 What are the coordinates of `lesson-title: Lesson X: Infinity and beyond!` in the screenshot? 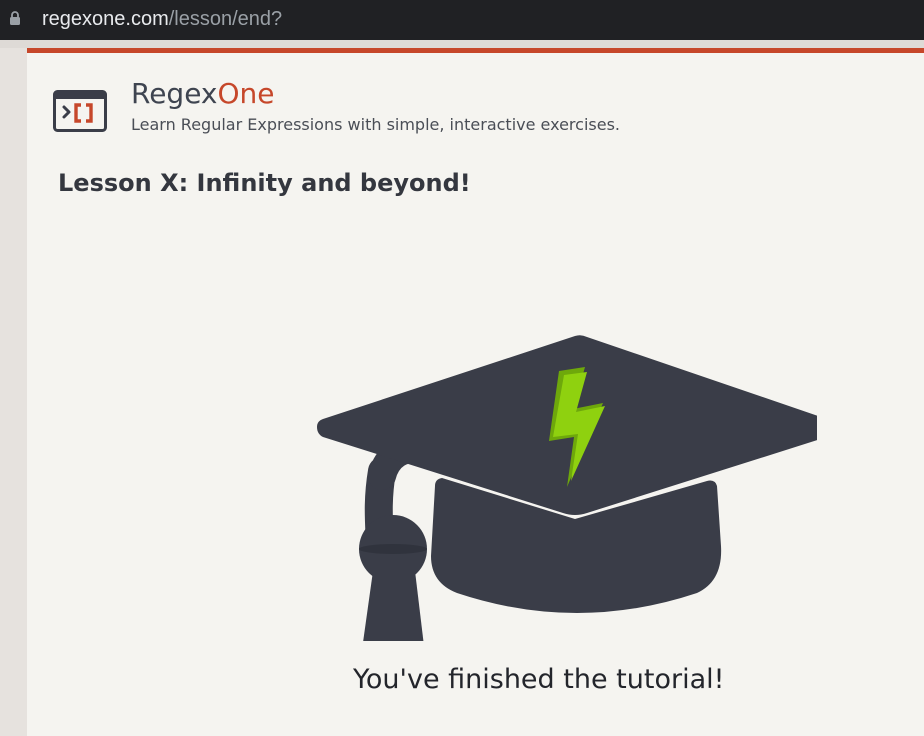 It's located at (264, 183).